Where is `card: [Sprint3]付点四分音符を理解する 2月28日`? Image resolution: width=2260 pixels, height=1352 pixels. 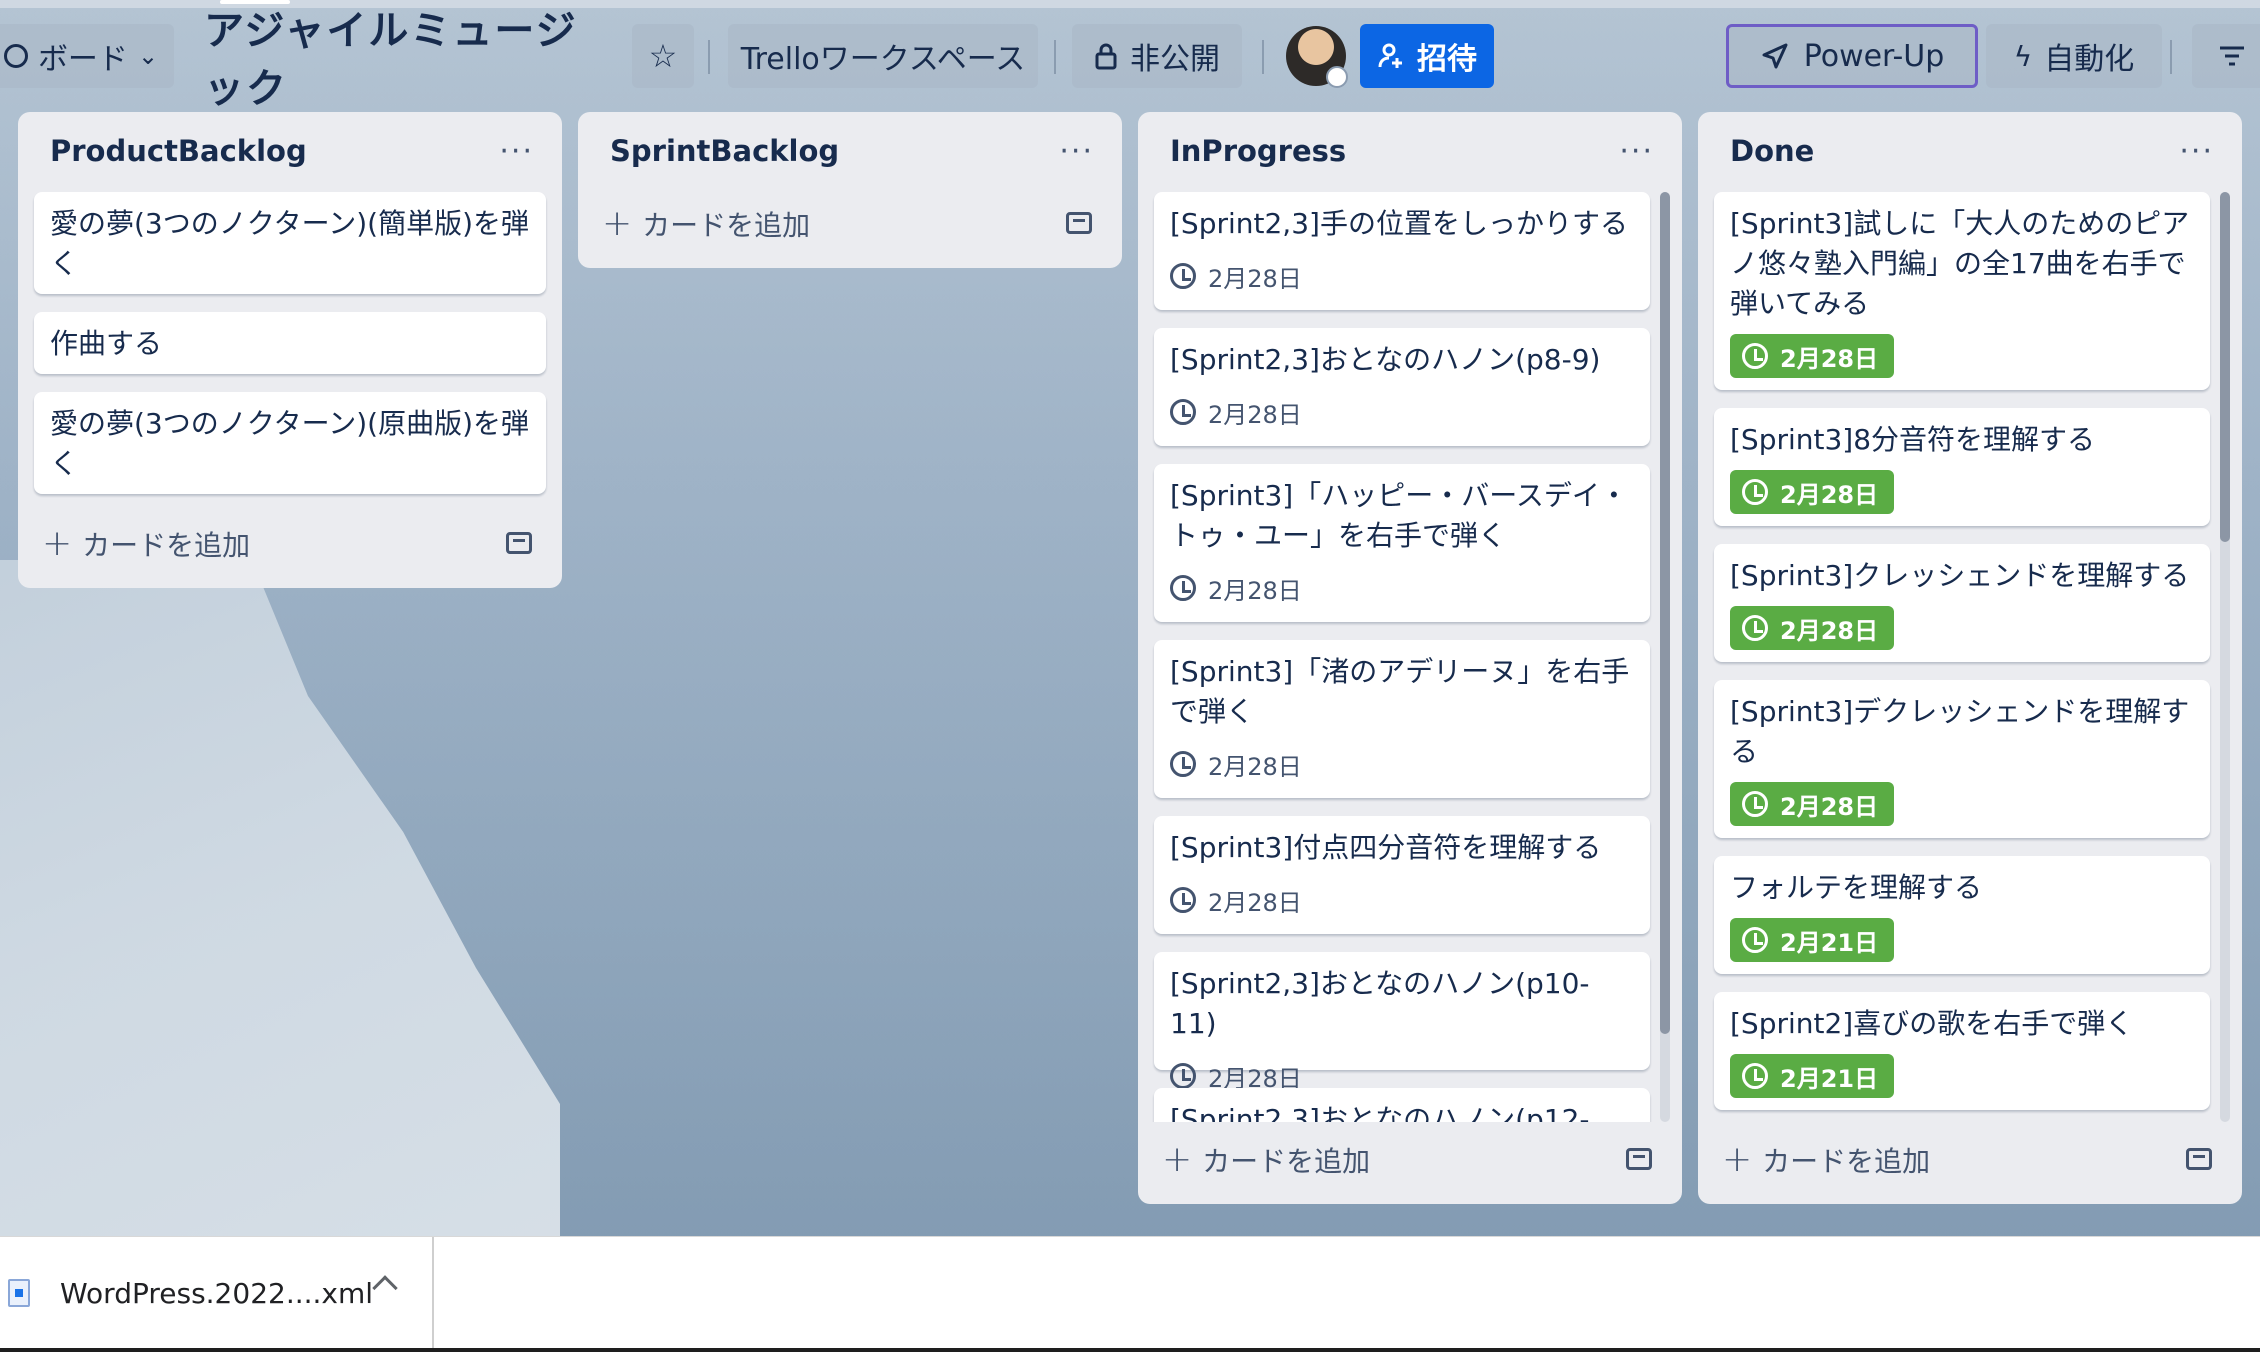 card: [Sprint3]付点四分音符を理解する 2月28日 is located at coordinates (1402, 875).